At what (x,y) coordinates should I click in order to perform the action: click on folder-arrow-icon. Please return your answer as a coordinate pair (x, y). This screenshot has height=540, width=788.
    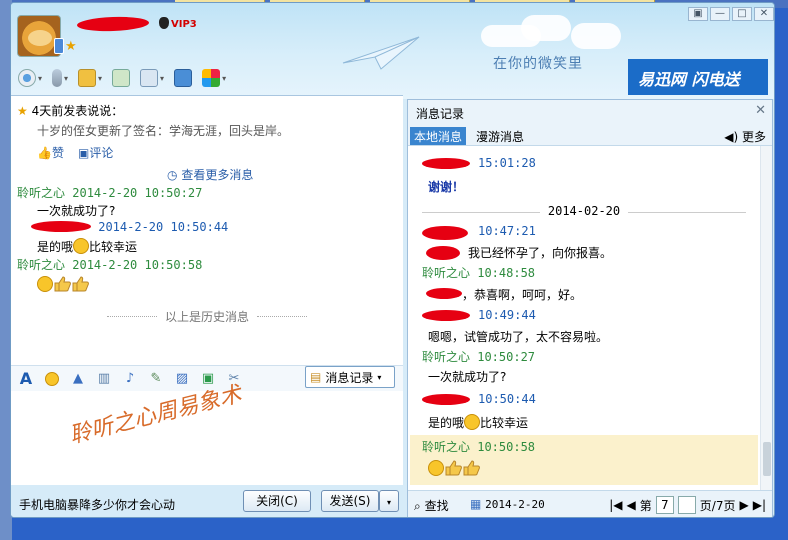
    Looking at the image, I should click on (87, 78).